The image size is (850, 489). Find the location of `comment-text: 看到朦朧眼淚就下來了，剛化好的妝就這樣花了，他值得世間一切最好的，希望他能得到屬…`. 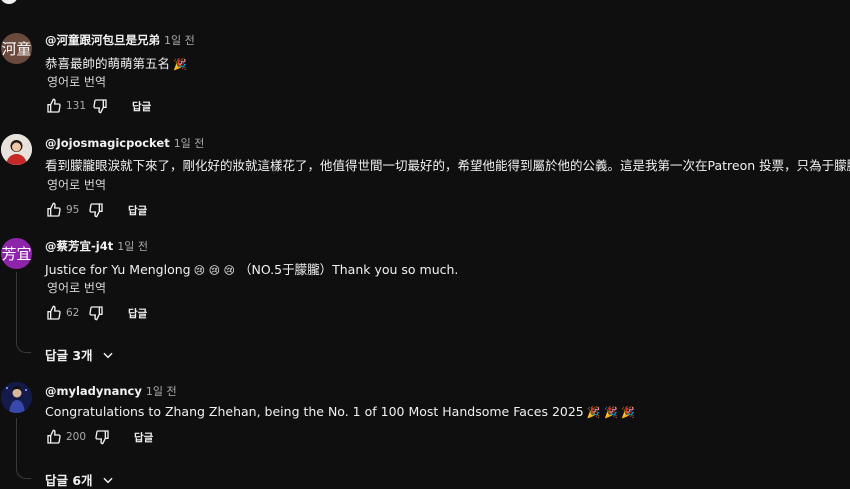

comment-text: 看到朦朧眼淚就下來了，剛化好的妝就這樣花了，他值得世間一切最好的，希望他能得到屬… is located at coordinates (447, 165).